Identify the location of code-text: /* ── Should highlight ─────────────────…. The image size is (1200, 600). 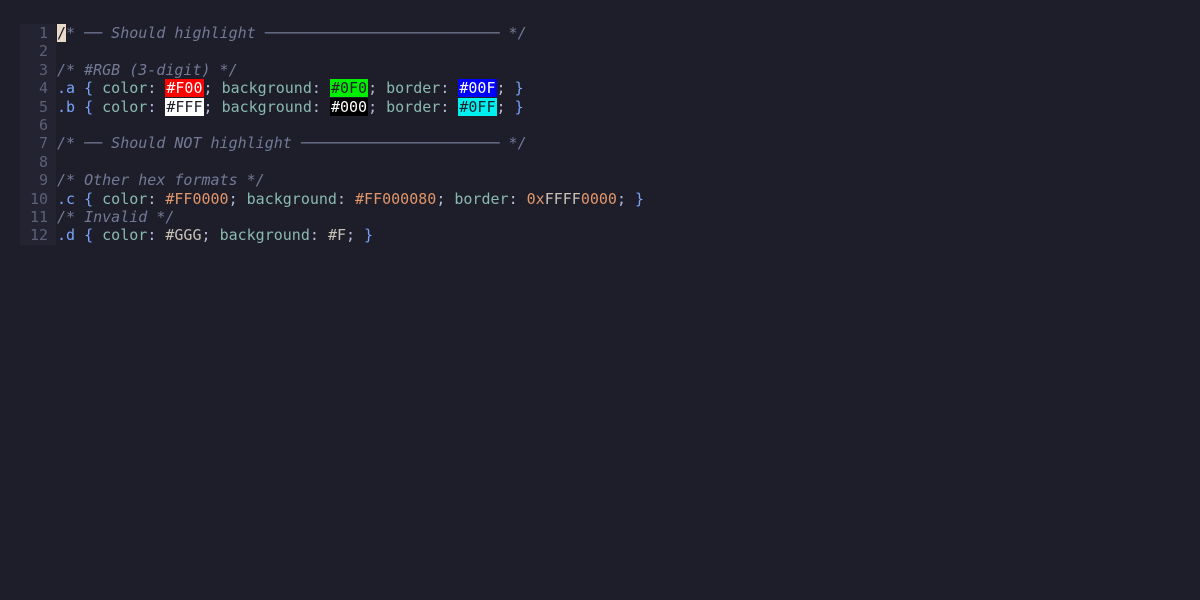
(292, 33).